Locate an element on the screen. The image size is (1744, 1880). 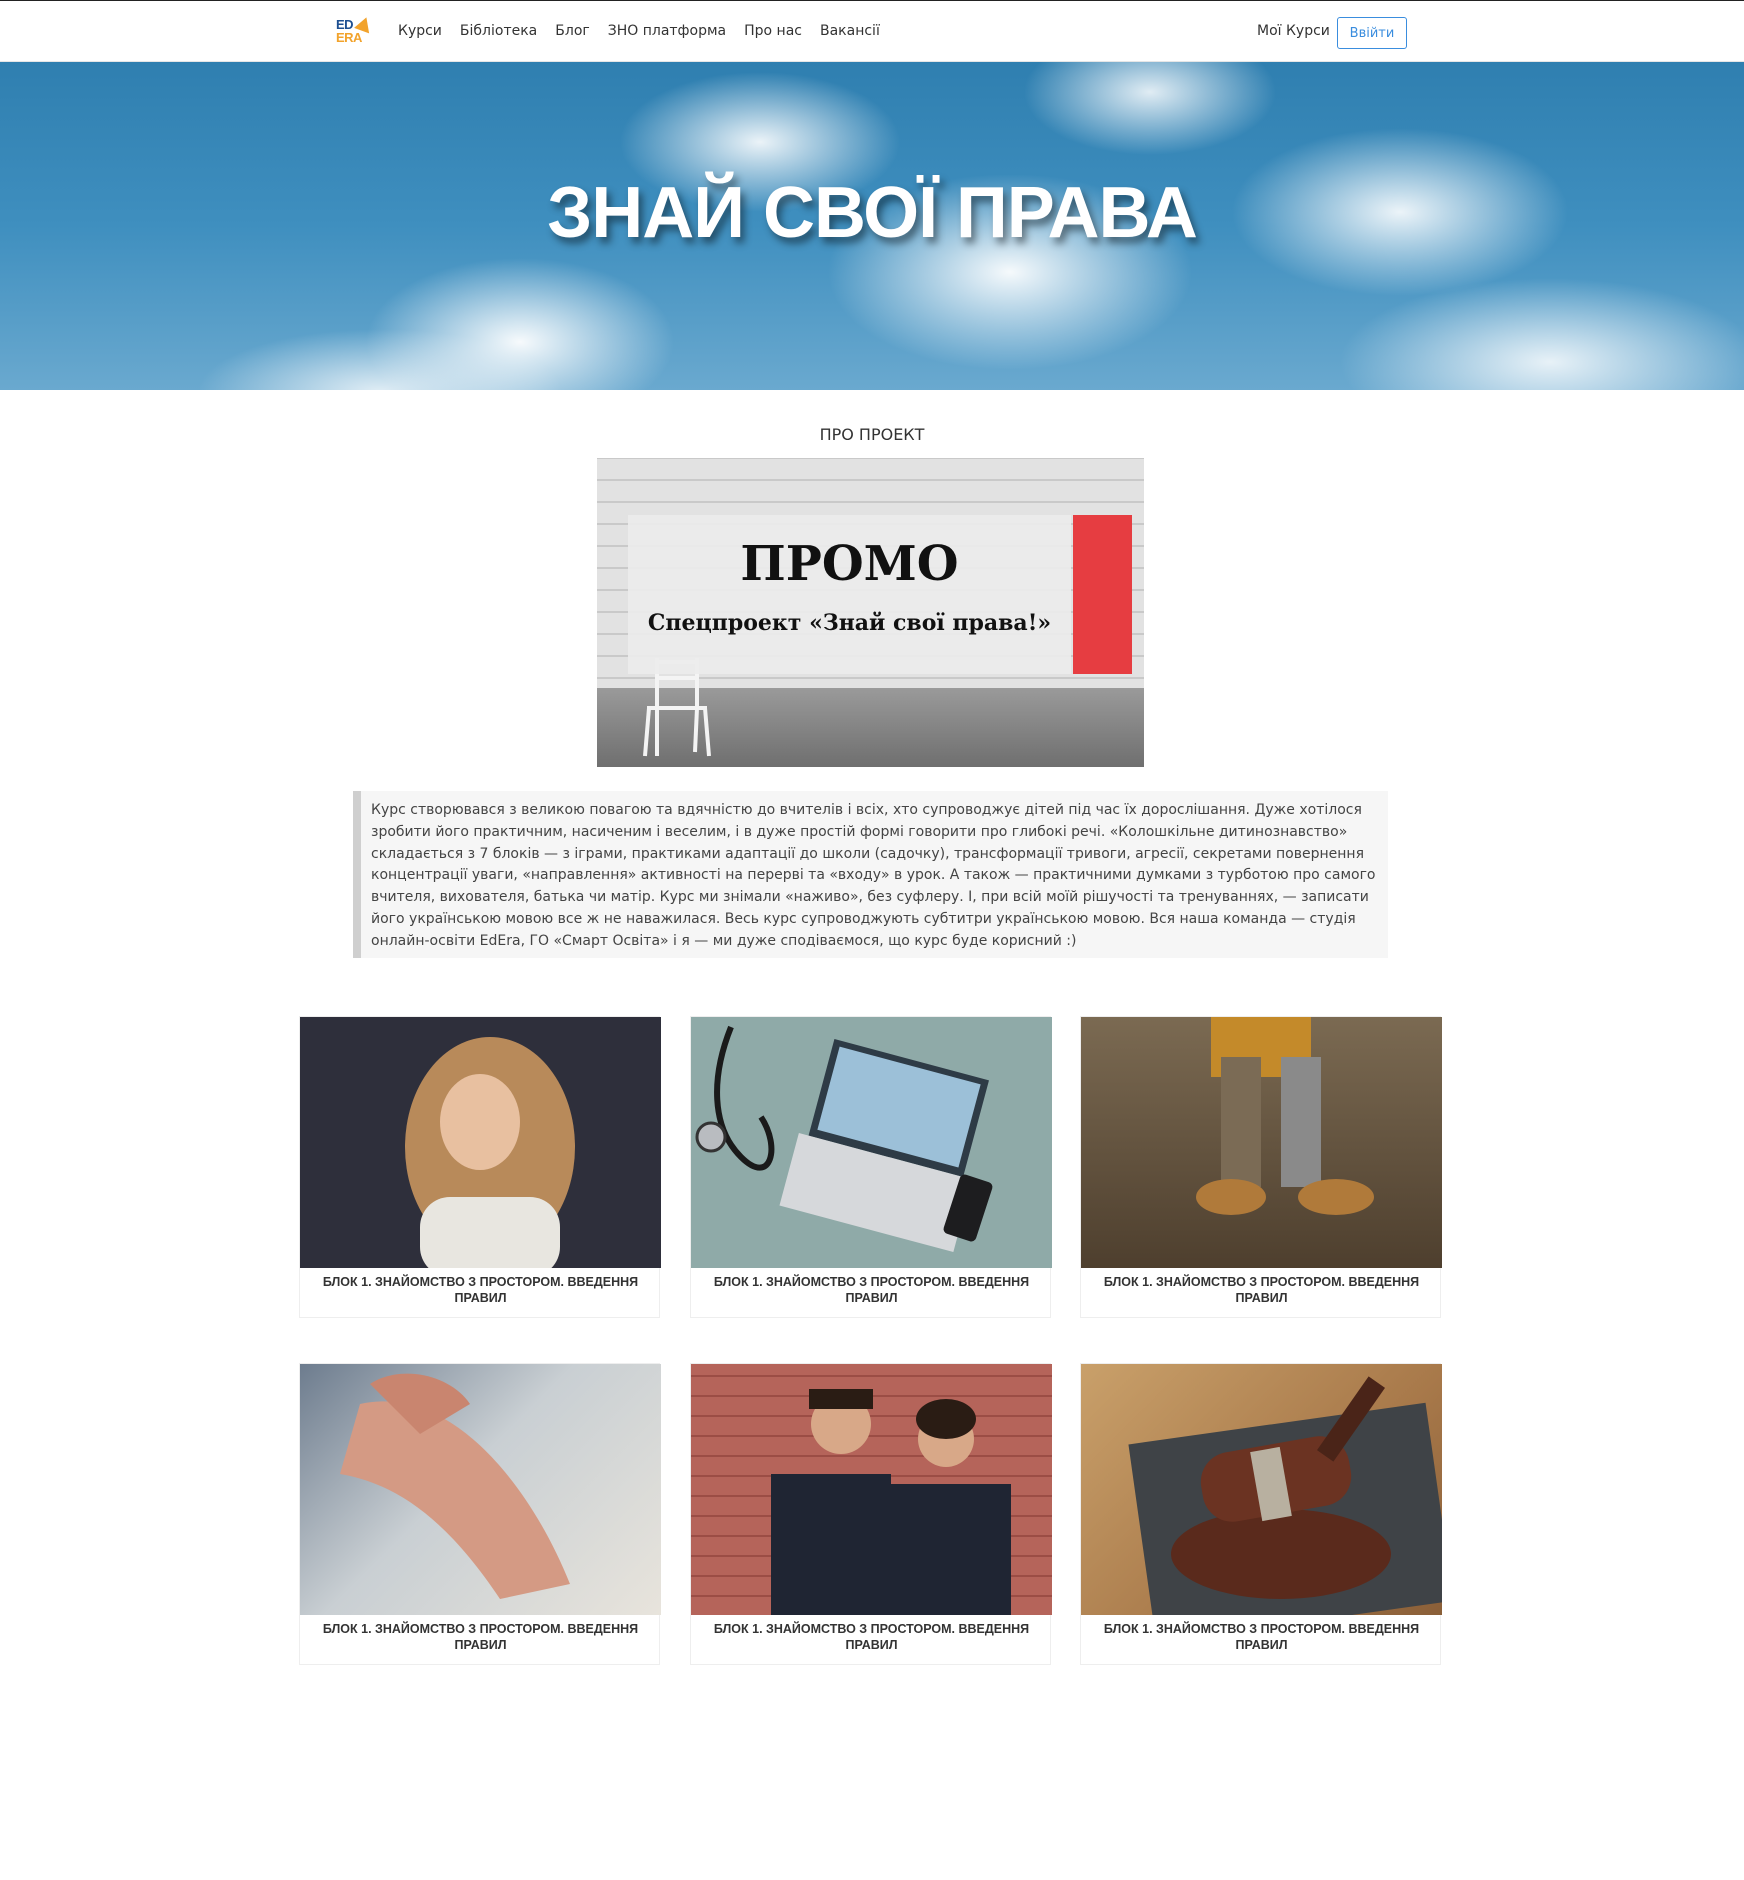
nav-courses: Курси is located at coordinates (420, 31).